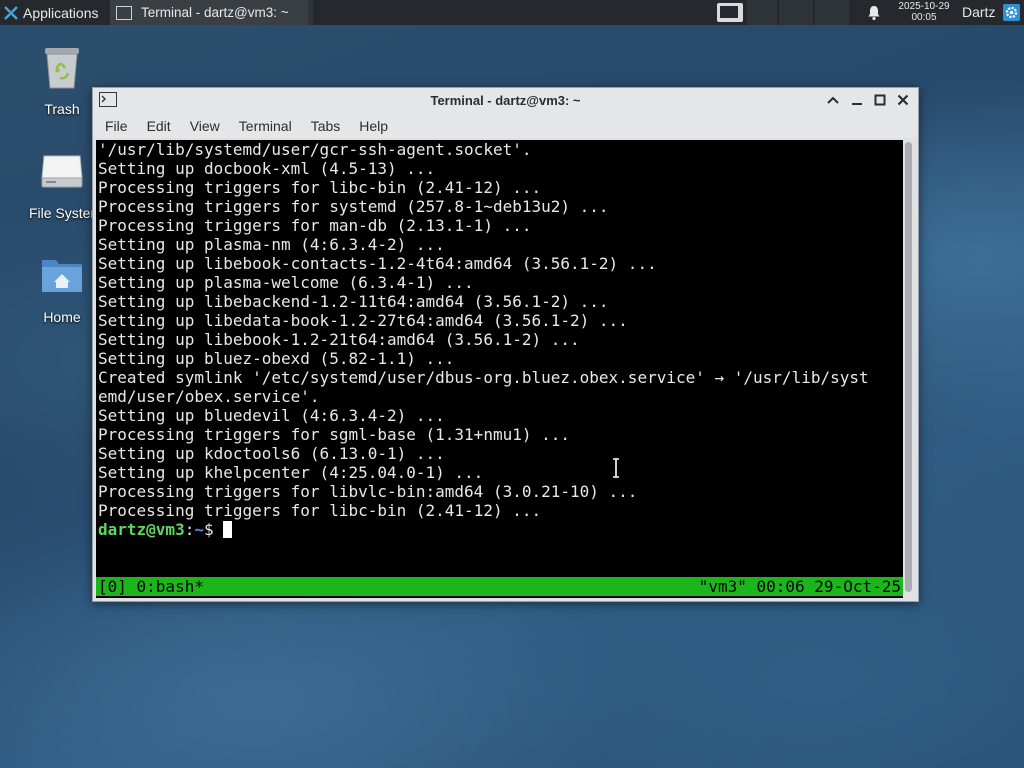  What do you see at coordinates (141, 529) in the screenshot?
I see `prompt-user: dartz@vm3` at bounding box center [141, 529].